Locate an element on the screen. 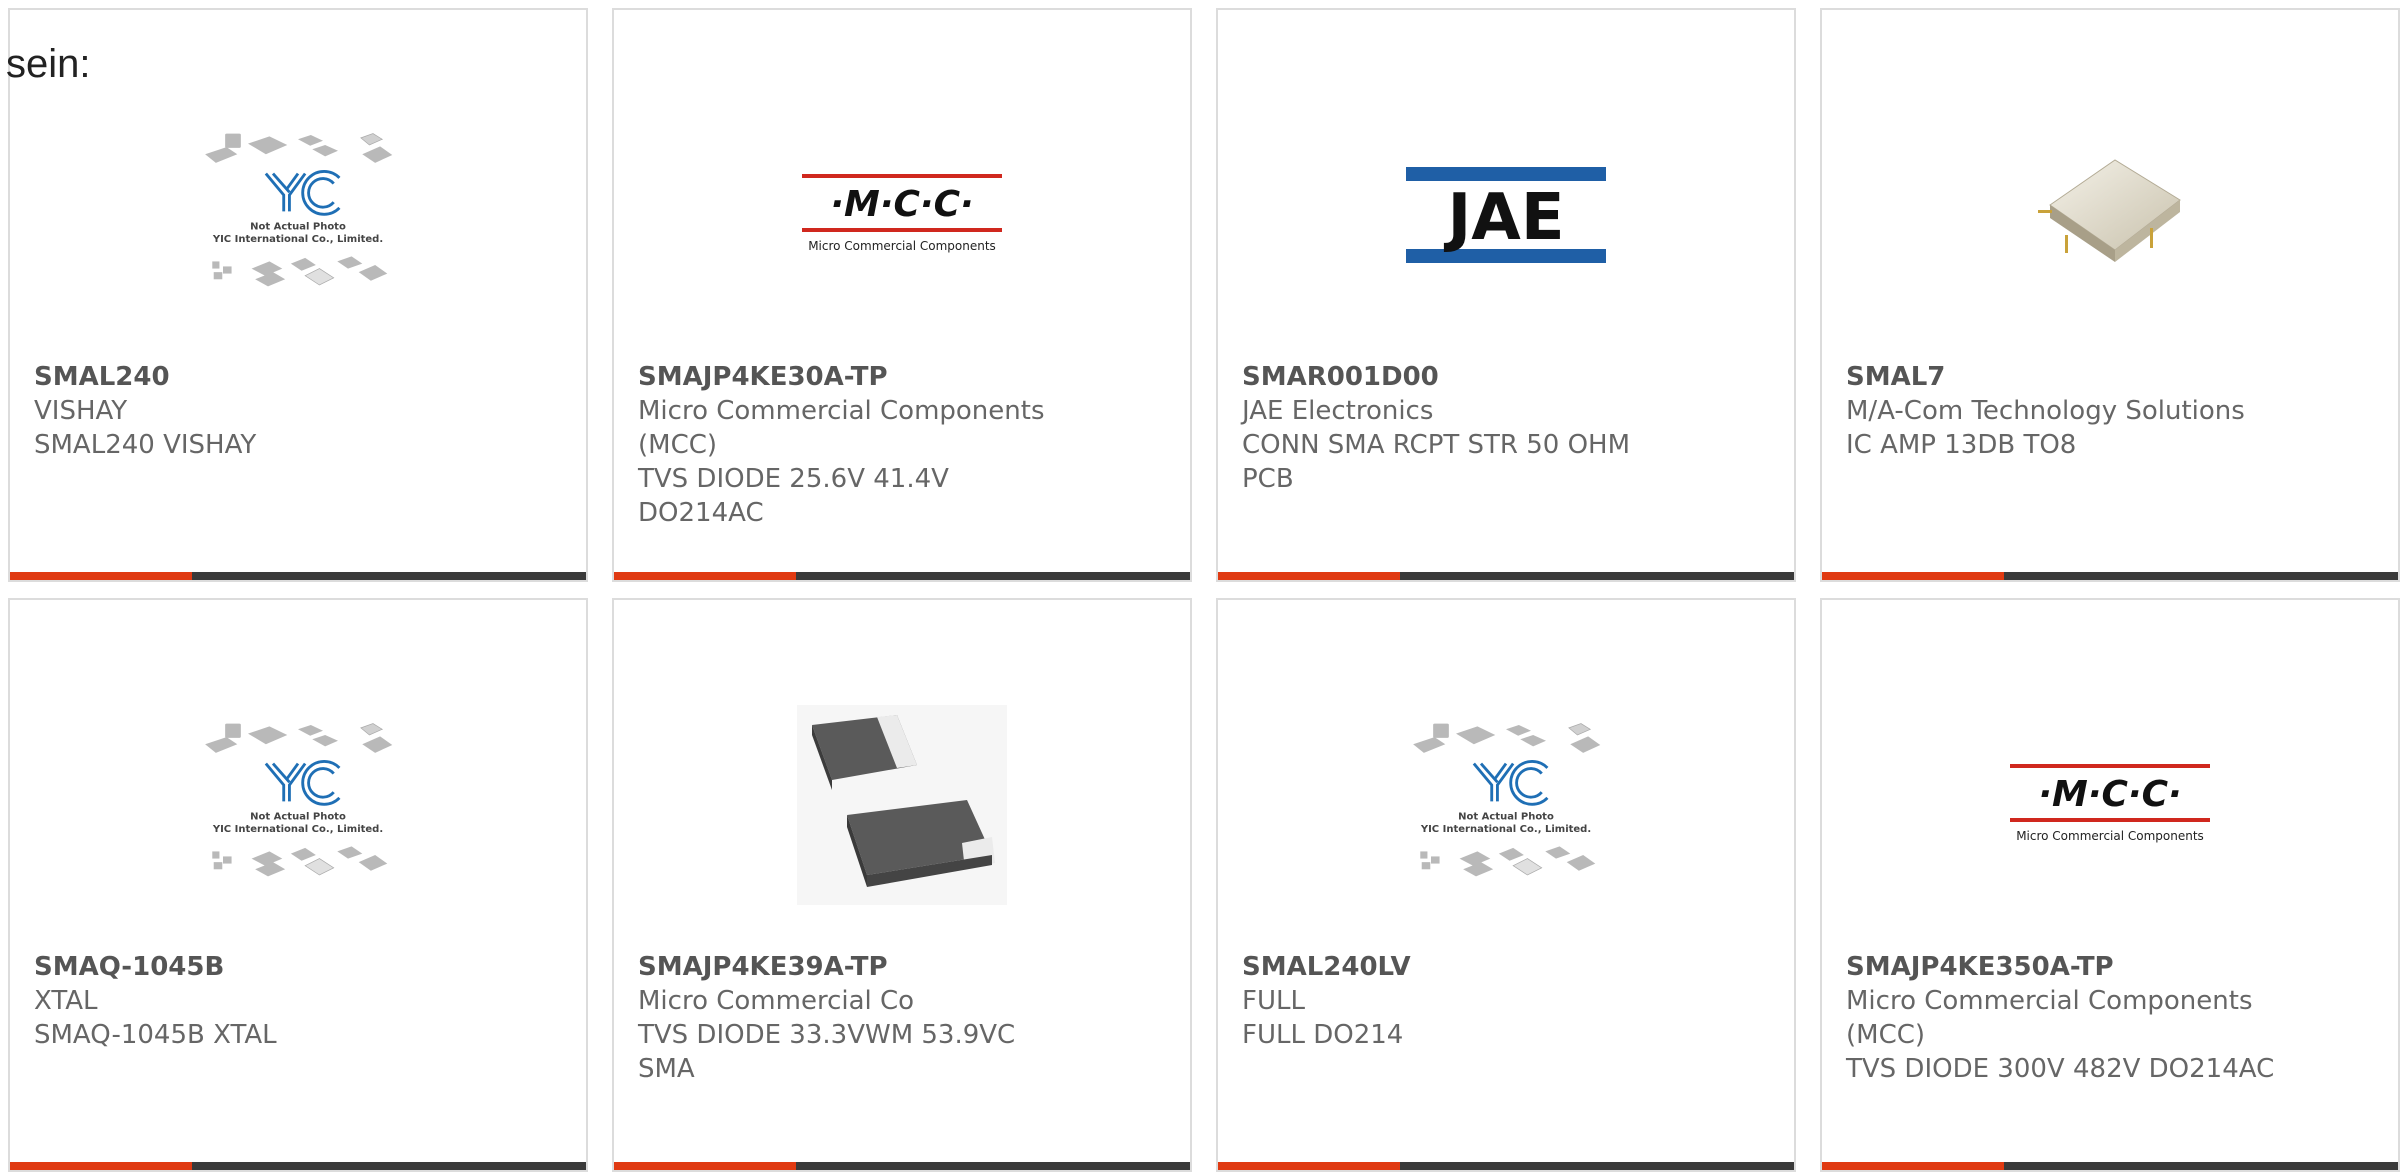  description: SMAQ-1045B XTAL is located at coordinates (155, 1035).